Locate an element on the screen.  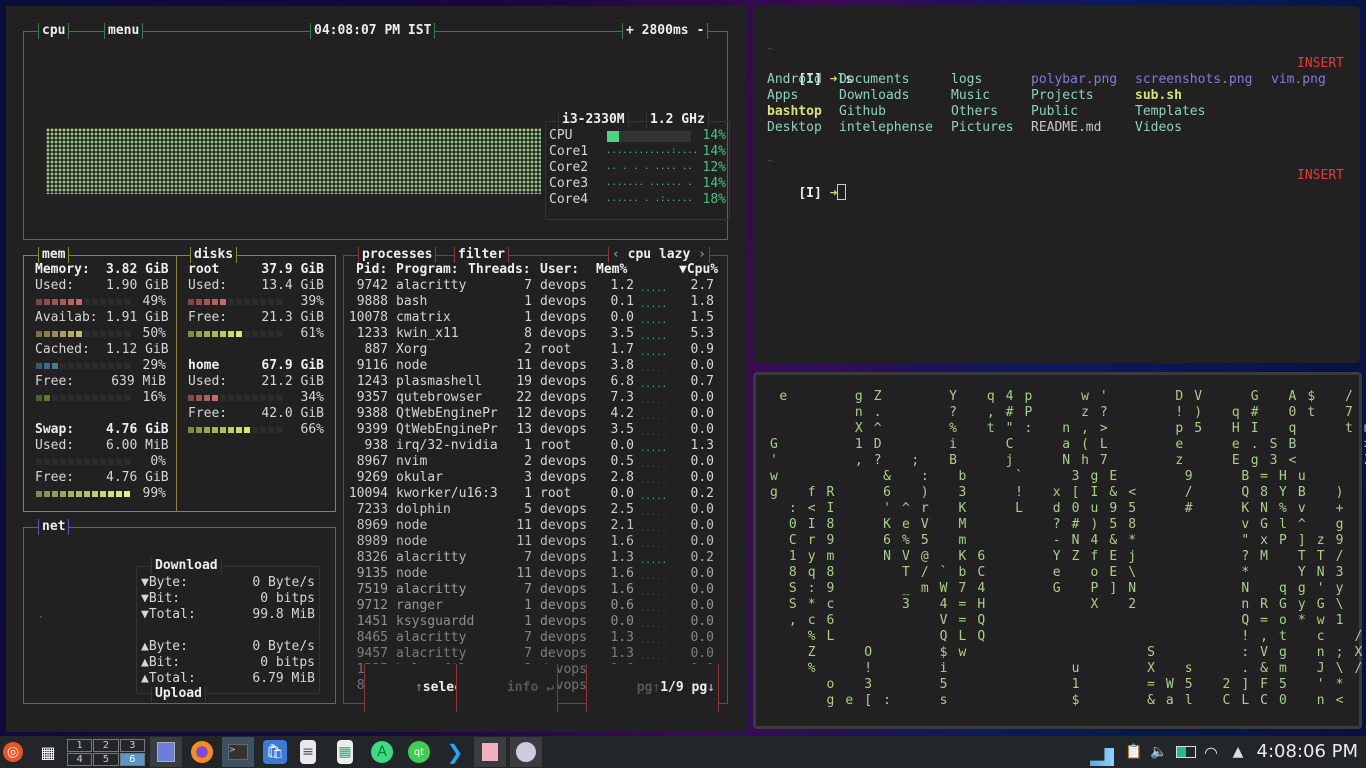
ls-entry-dir: logs is located at coordinates (966, 80).